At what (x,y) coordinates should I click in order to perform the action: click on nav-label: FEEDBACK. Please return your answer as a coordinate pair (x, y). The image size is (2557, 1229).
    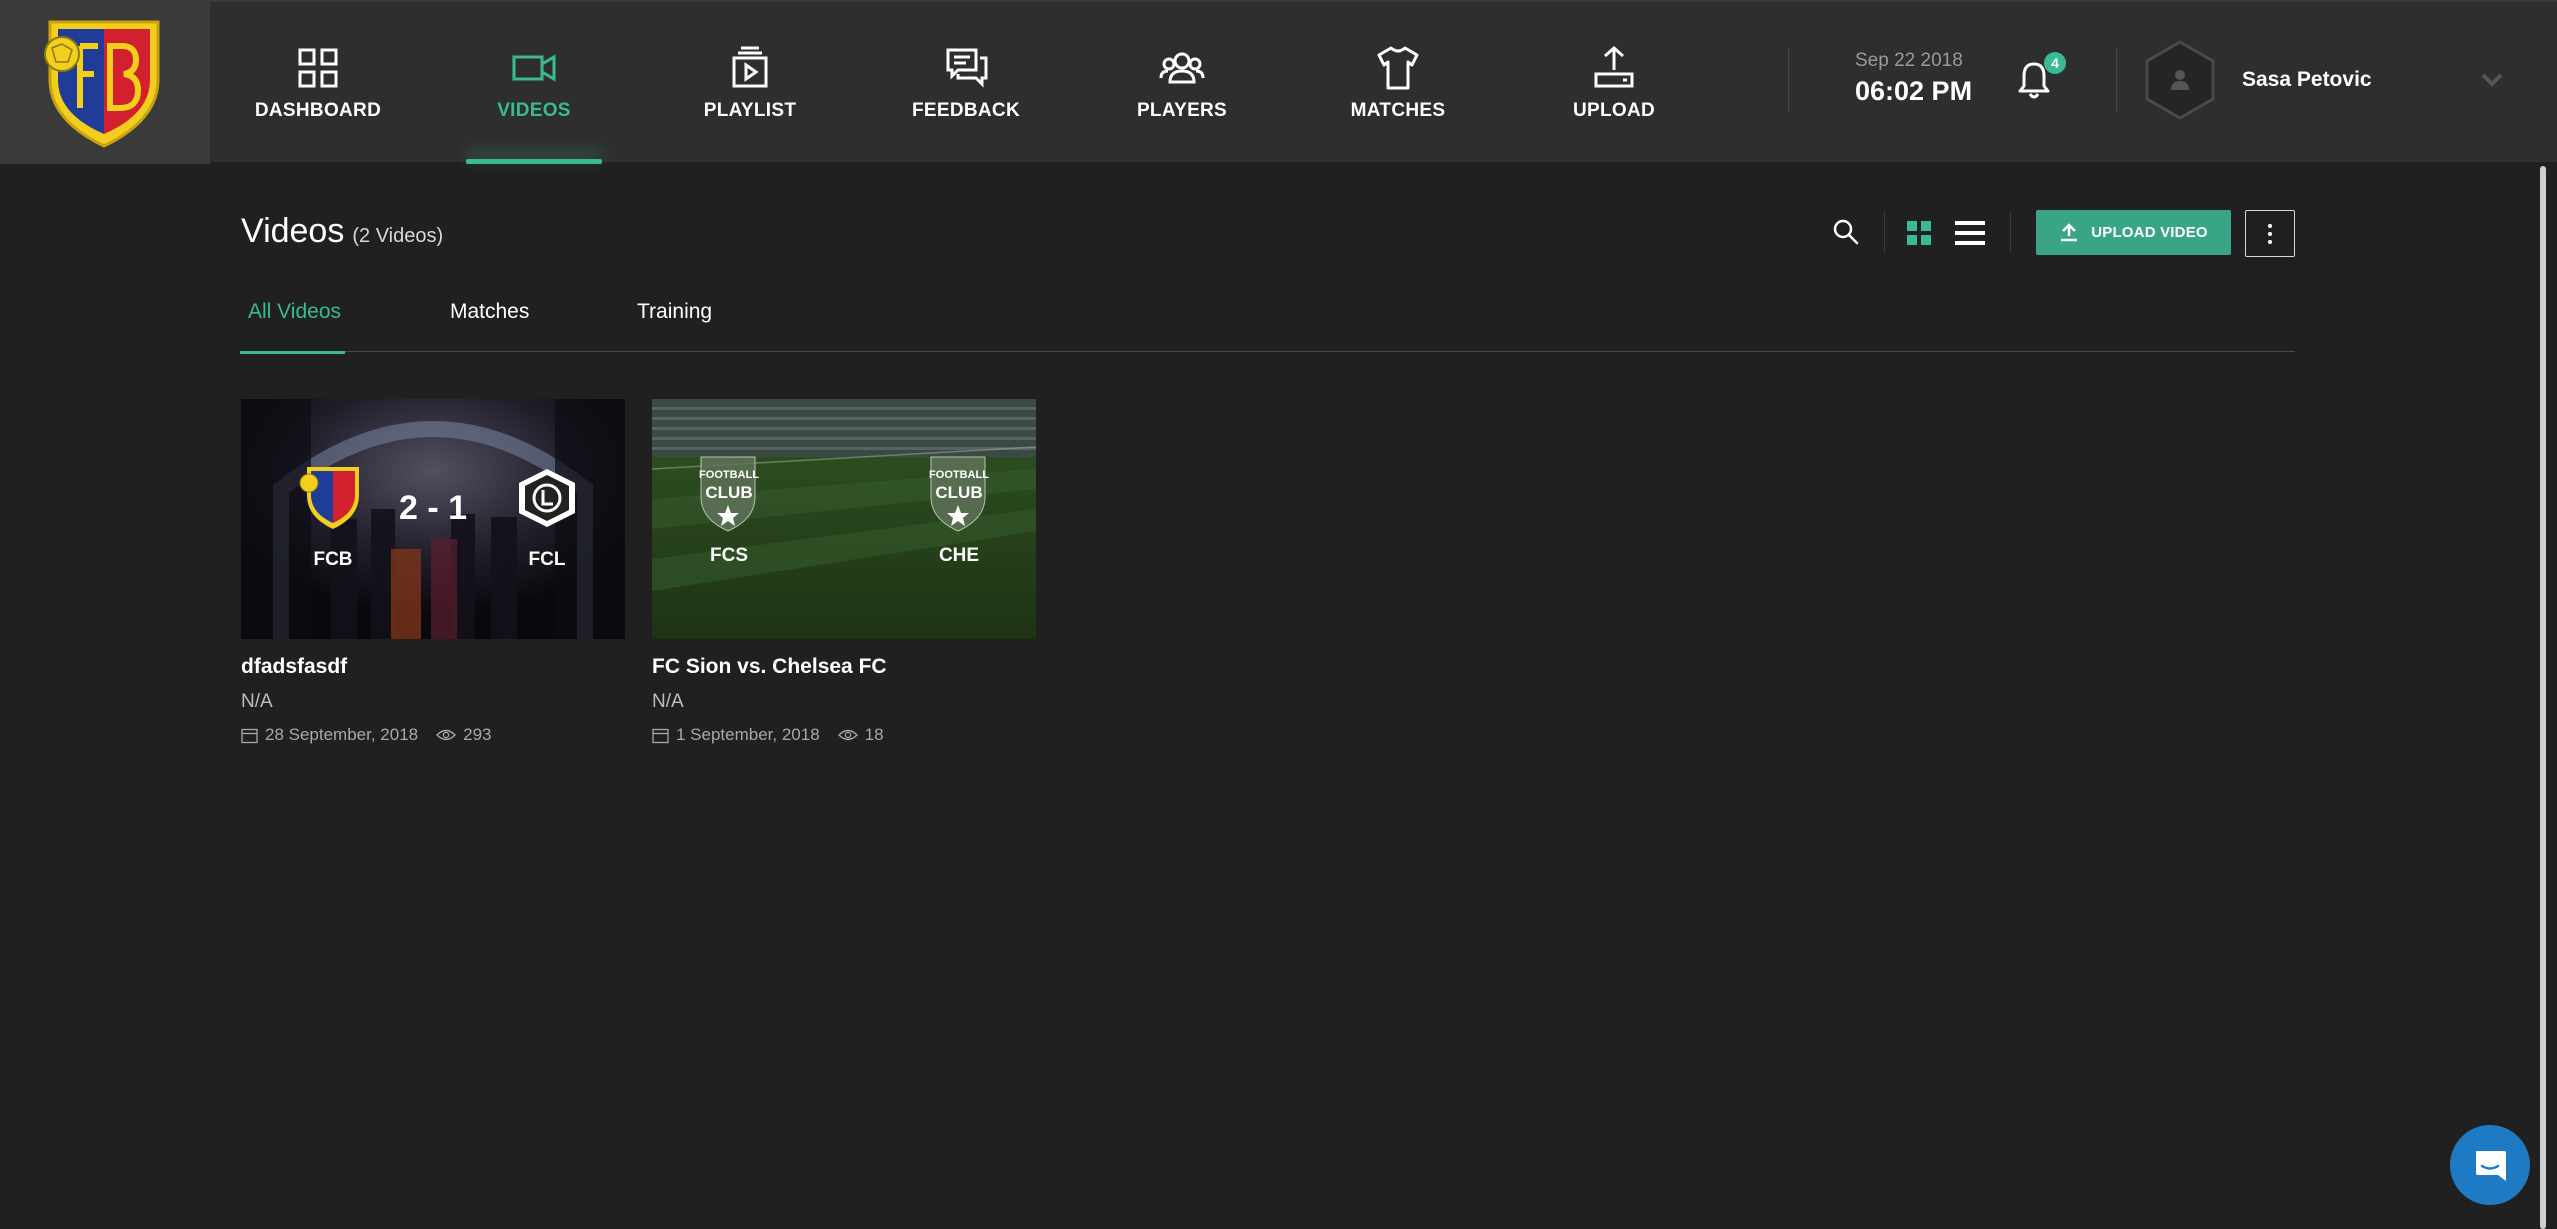
    Looking at the image, I should click on (966, 110).